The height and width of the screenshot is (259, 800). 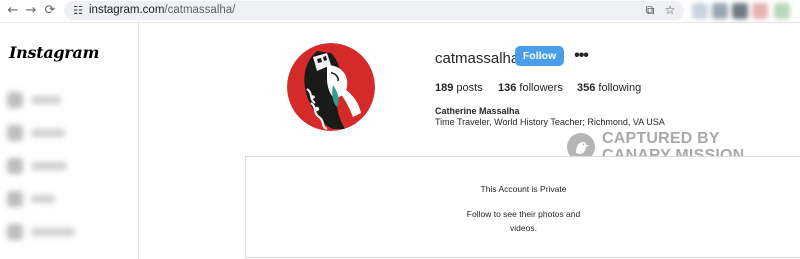 I want to click on url-path: /catmassalha/, so click(x=200, y=10).